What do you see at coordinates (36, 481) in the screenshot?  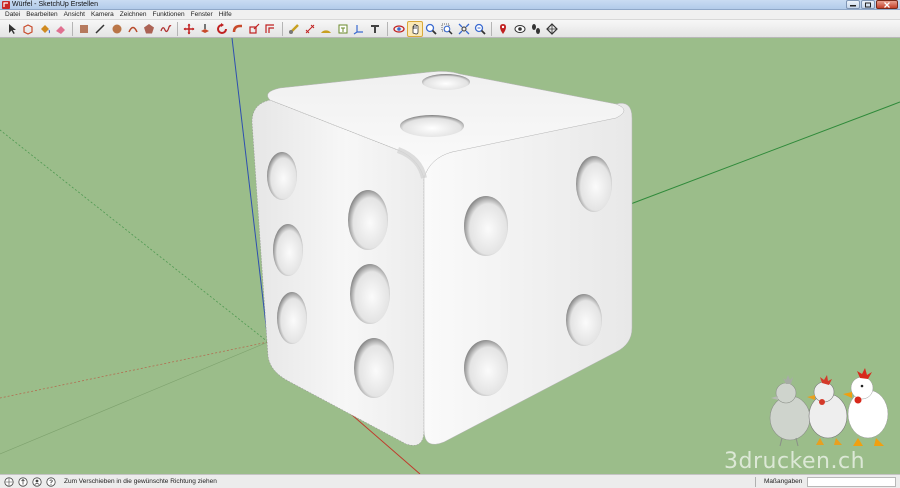 I see `user-account-icon` at bounding box center [36, 481].